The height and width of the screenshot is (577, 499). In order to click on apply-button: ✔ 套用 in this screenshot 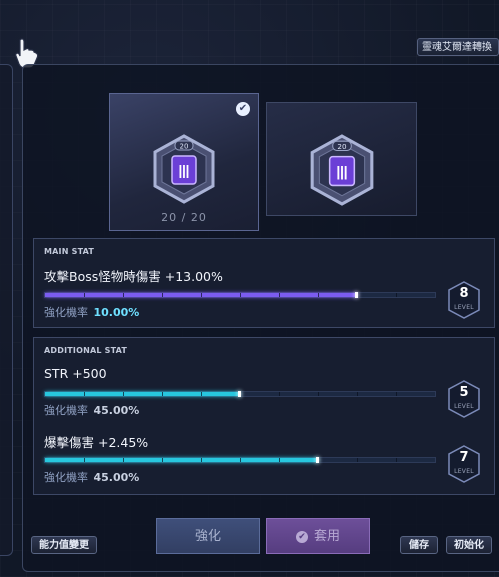, I will do `click(318, 536)`.